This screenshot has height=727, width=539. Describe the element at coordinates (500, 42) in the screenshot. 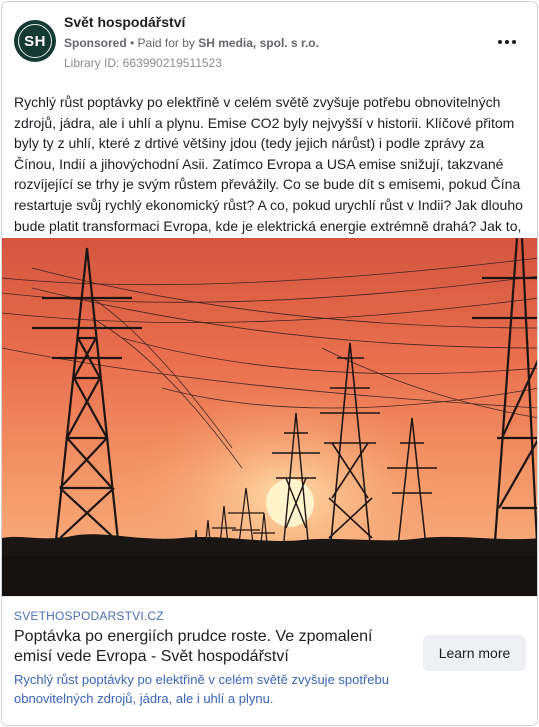

I see `more-horizontal-icon` at that location.